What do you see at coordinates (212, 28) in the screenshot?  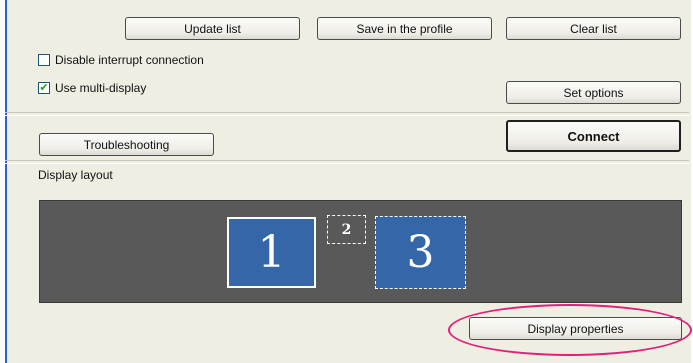 I see `update-list-button: Update list` at bounding box center [212, 28].